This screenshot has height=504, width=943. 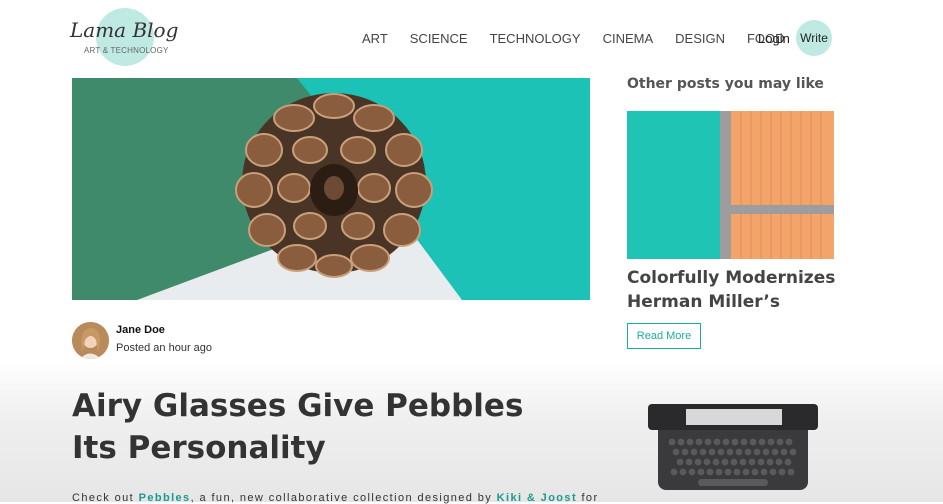 What do you see at coordinates (140, 330) in the screenshot?
I see `author-name: Jane Doe` at bounding box center [140, 330].